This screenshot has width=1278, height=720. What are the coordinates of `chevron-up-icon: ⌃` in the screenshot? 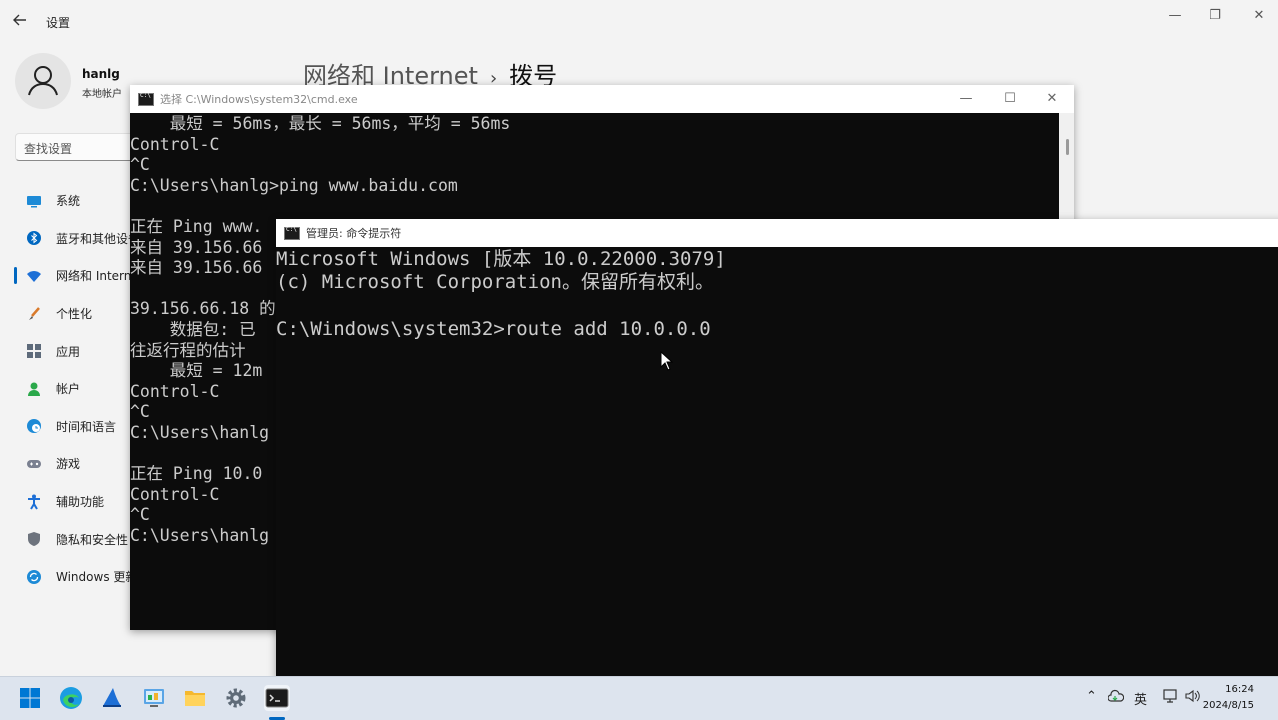 It's located at (1091, 696).